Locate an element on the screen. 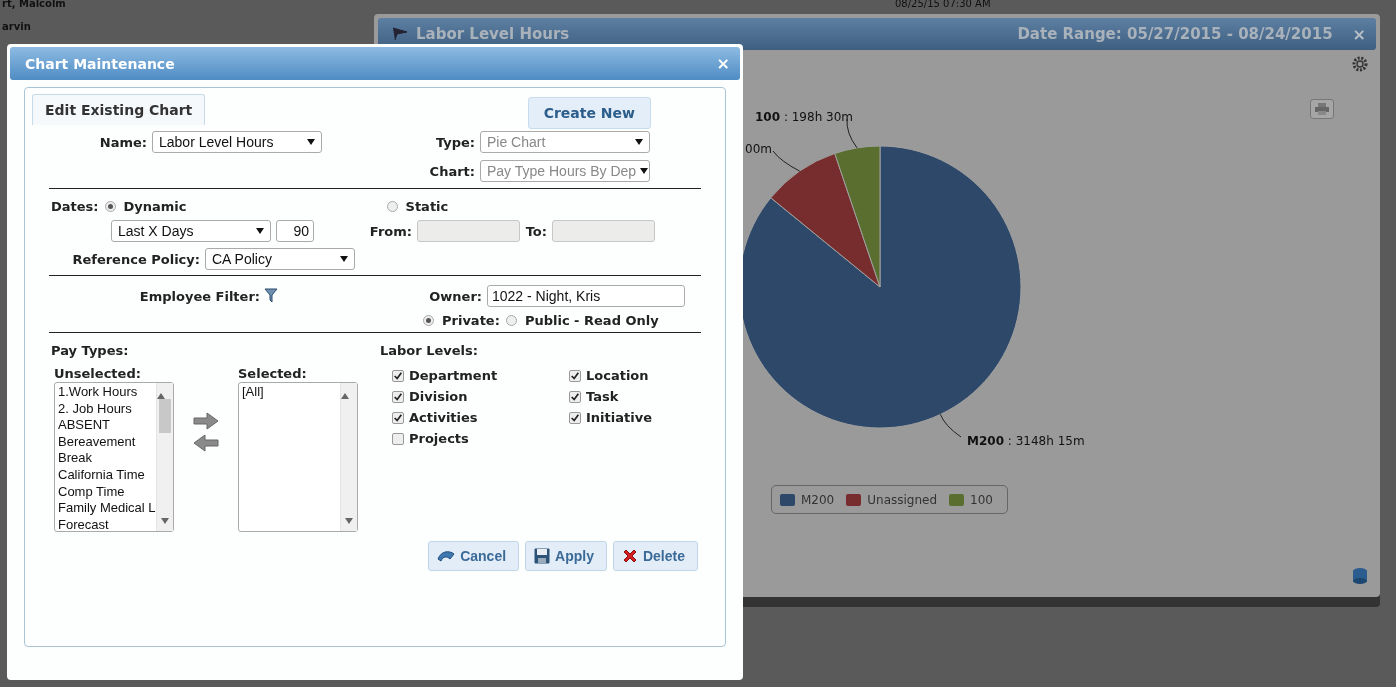 This screenshot has height=687, width=1396. radio-label: Public - Read Only is located at coordinates (591, 320).